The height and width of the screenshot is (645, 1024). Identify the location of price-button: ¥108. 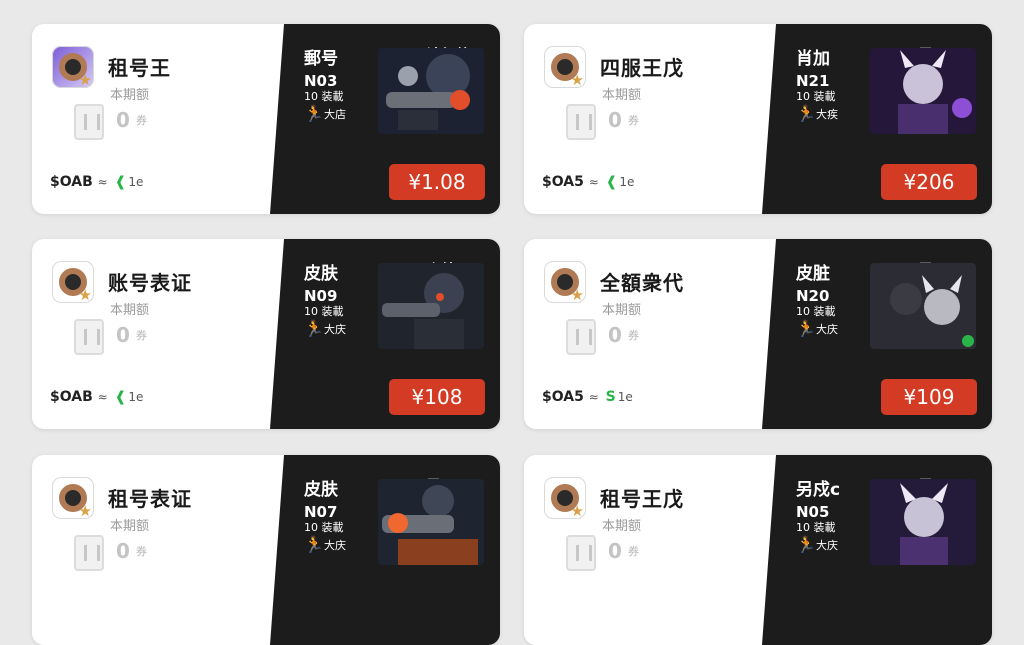
(437, 397).